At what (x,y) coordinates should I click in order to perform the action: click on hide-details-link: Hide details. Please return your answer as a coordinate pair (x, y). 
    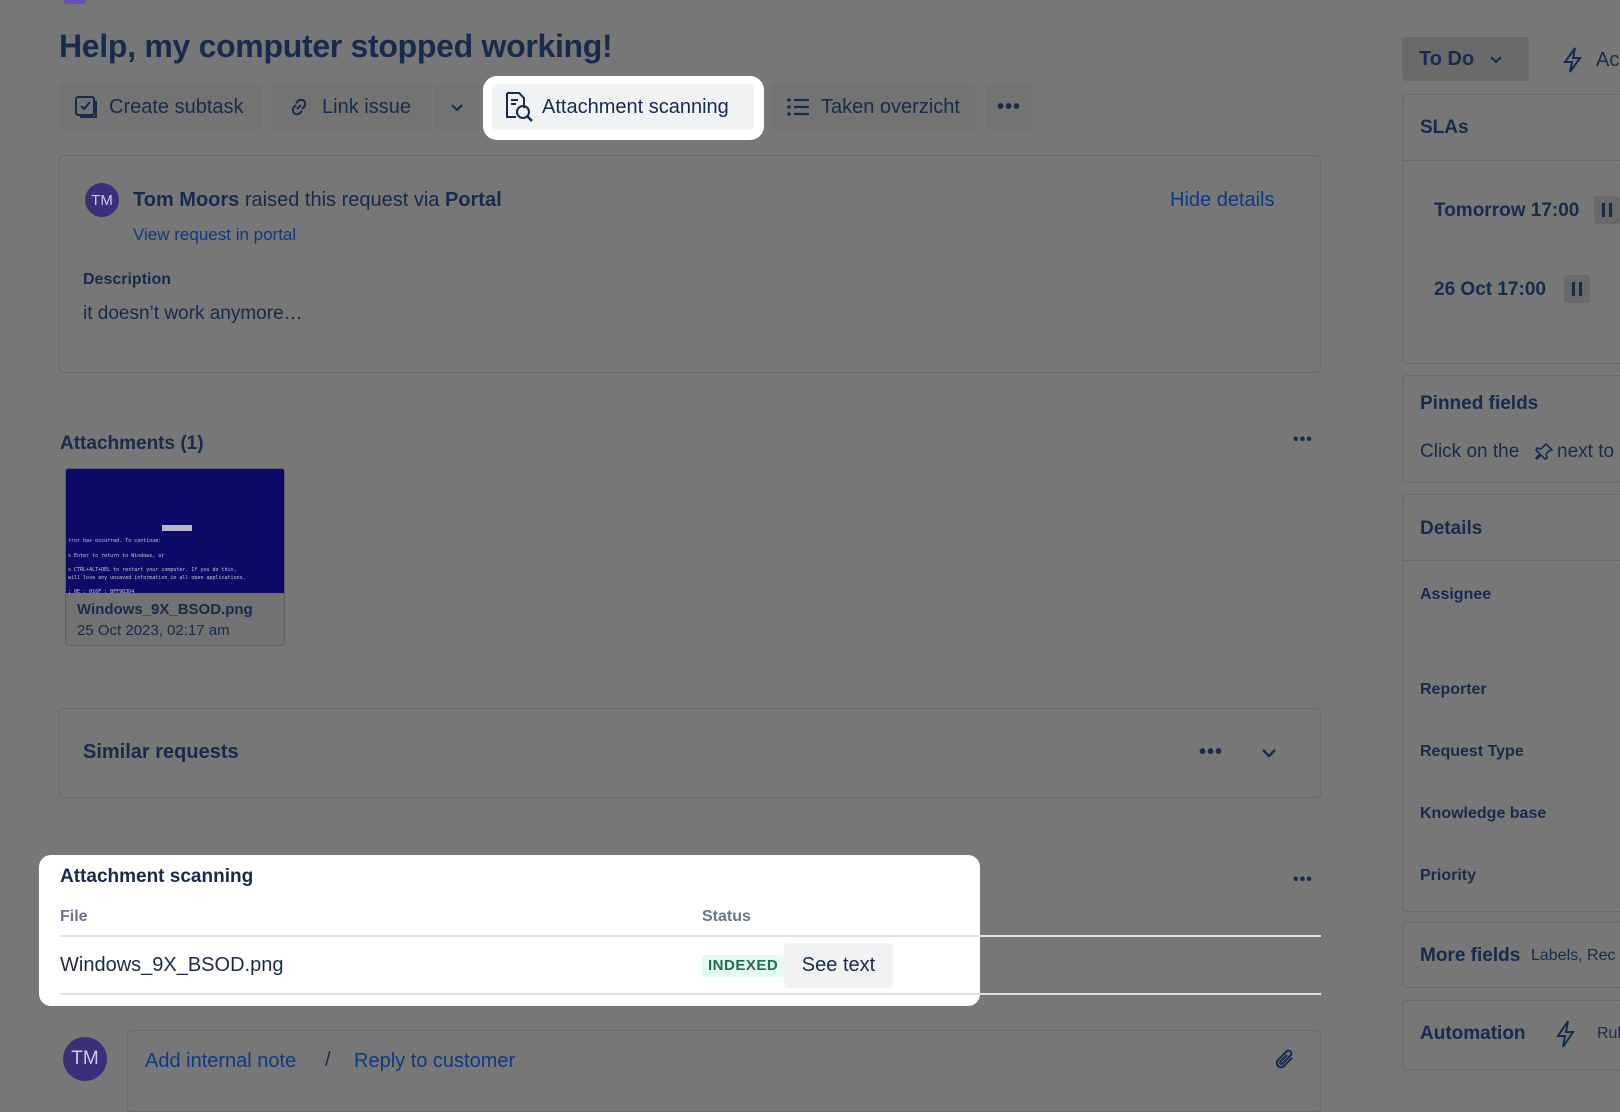
    Looking at the image, I should click on (1222, 200).